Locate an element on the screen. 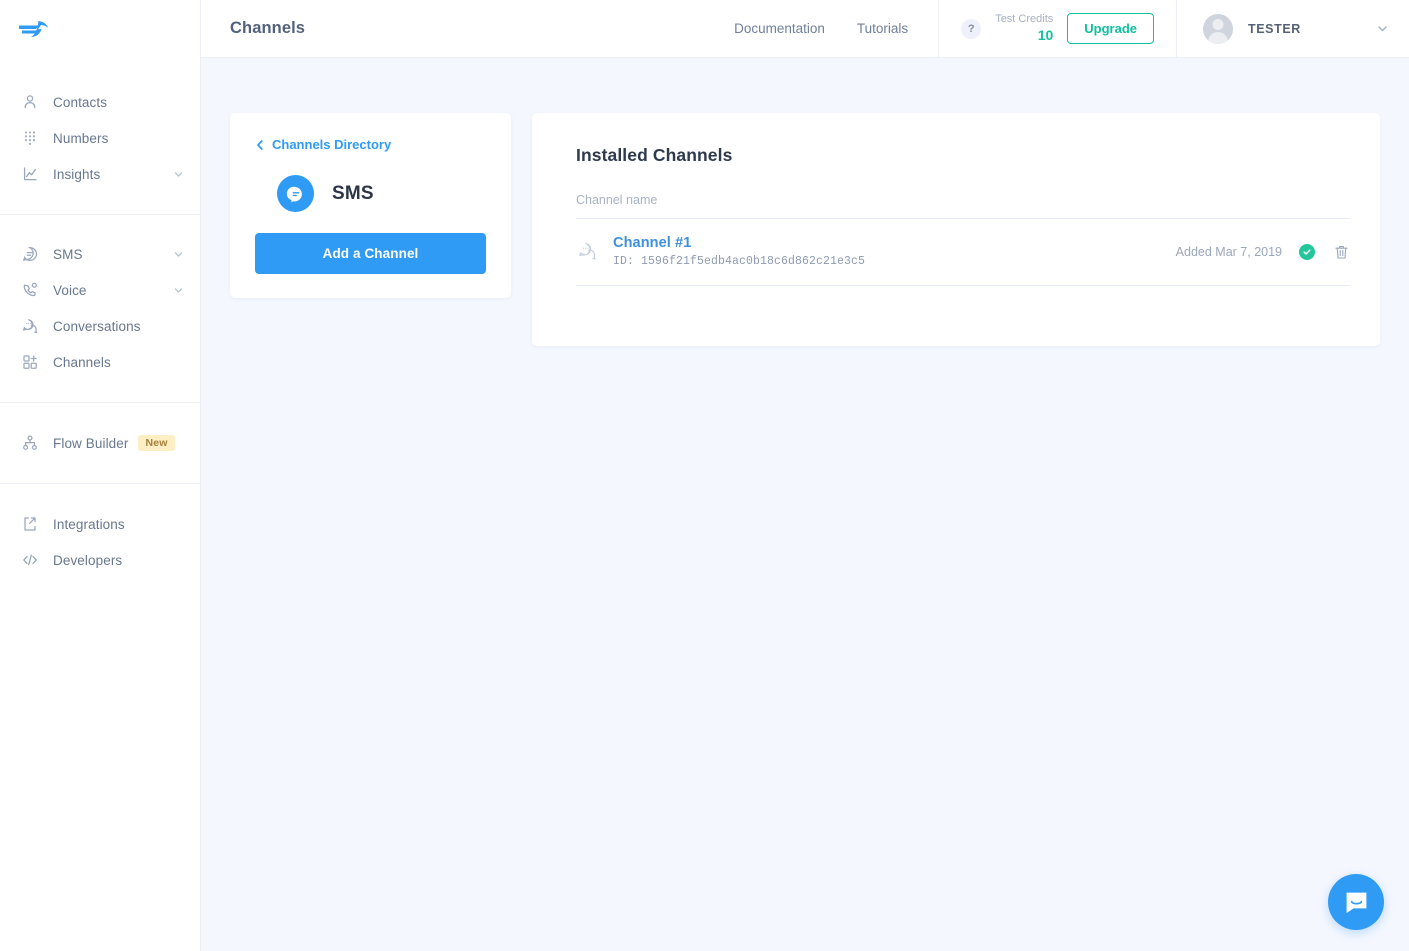 The height and width of the screenshot is (951, 1409). delete-channel-button is located at coordinates (1341, 252).